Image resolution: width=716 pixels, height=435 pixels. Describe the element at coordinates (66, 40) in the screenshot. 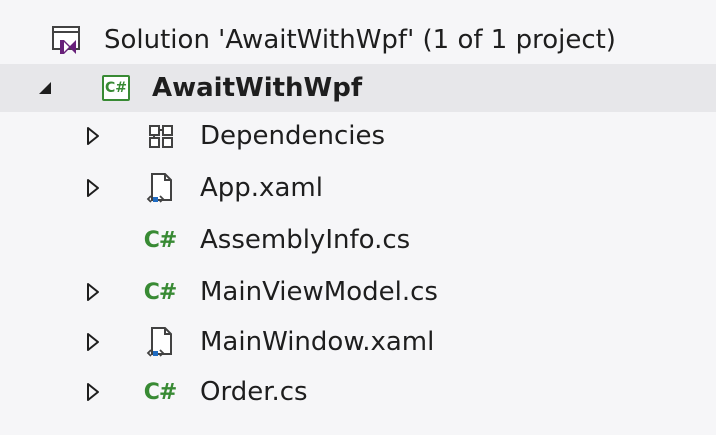

I see `solution-icon` at that location.